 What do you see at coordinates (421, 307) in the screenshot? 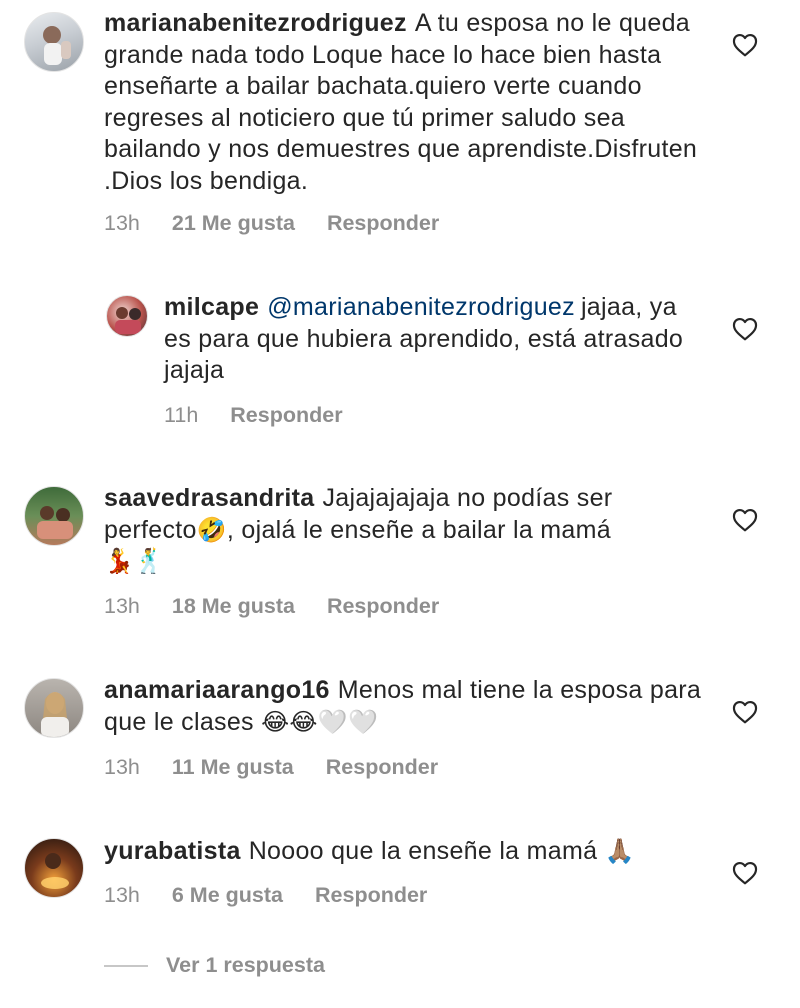
I see `mention-link: @marianabenitezrodriguez` at bounding box center [421, 307].